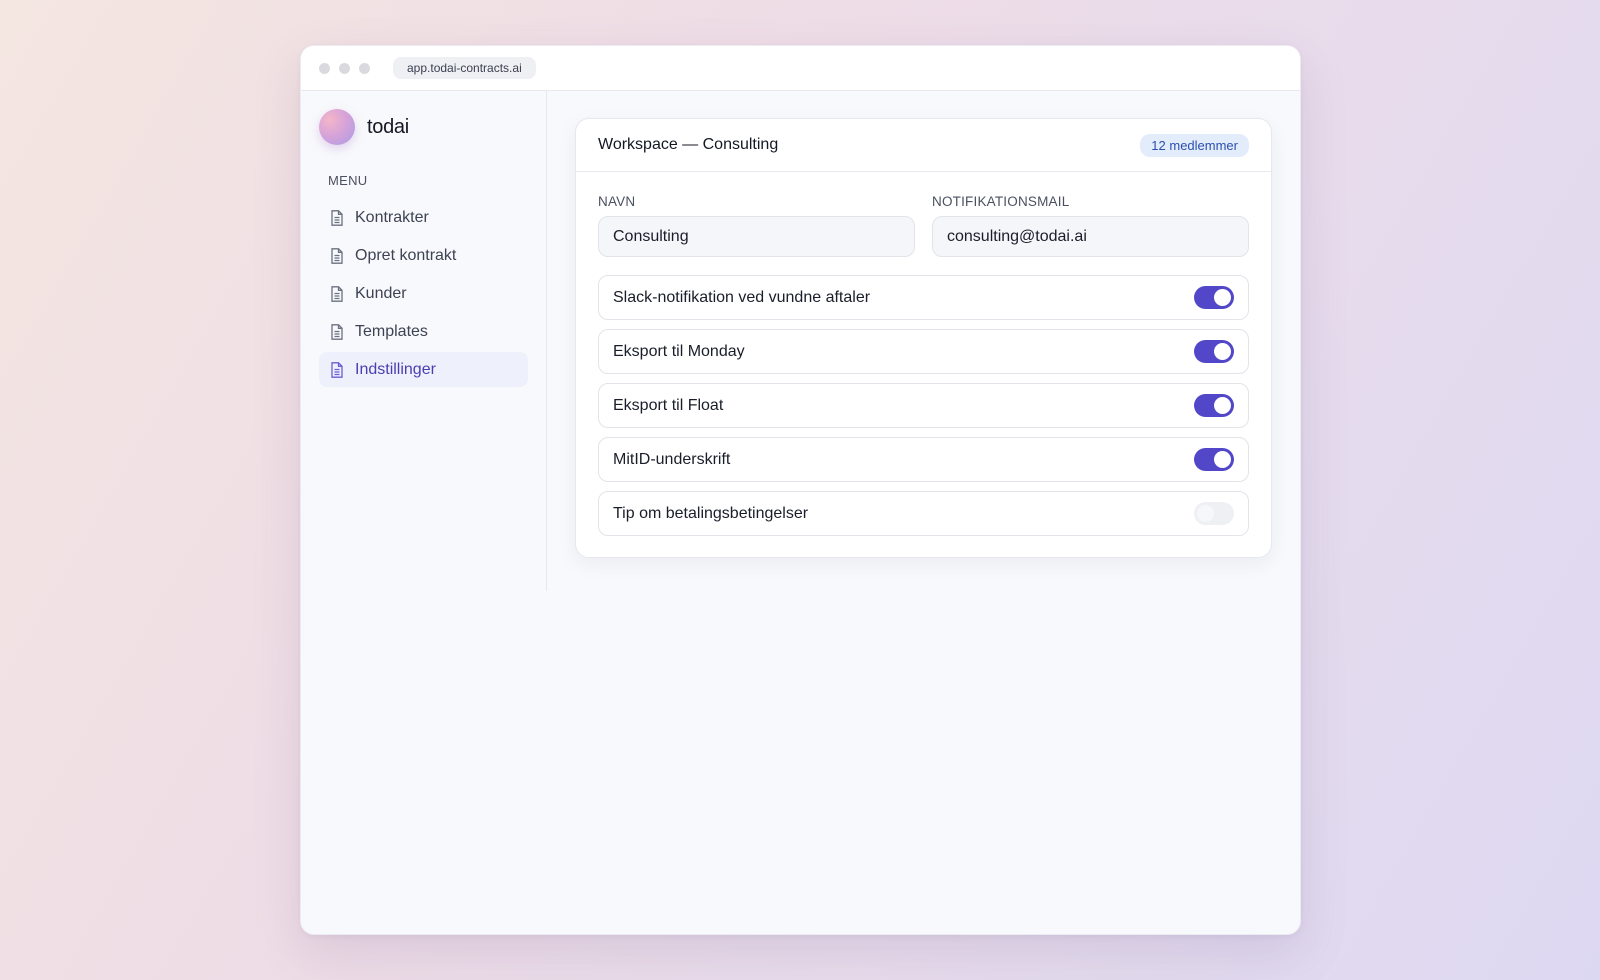 The height and width of the screenshot is (980, 1600). Describe the element at coordinates (395, 369) in the screenshot. I see `sidebar-item-label: Indstillinger` at that location.